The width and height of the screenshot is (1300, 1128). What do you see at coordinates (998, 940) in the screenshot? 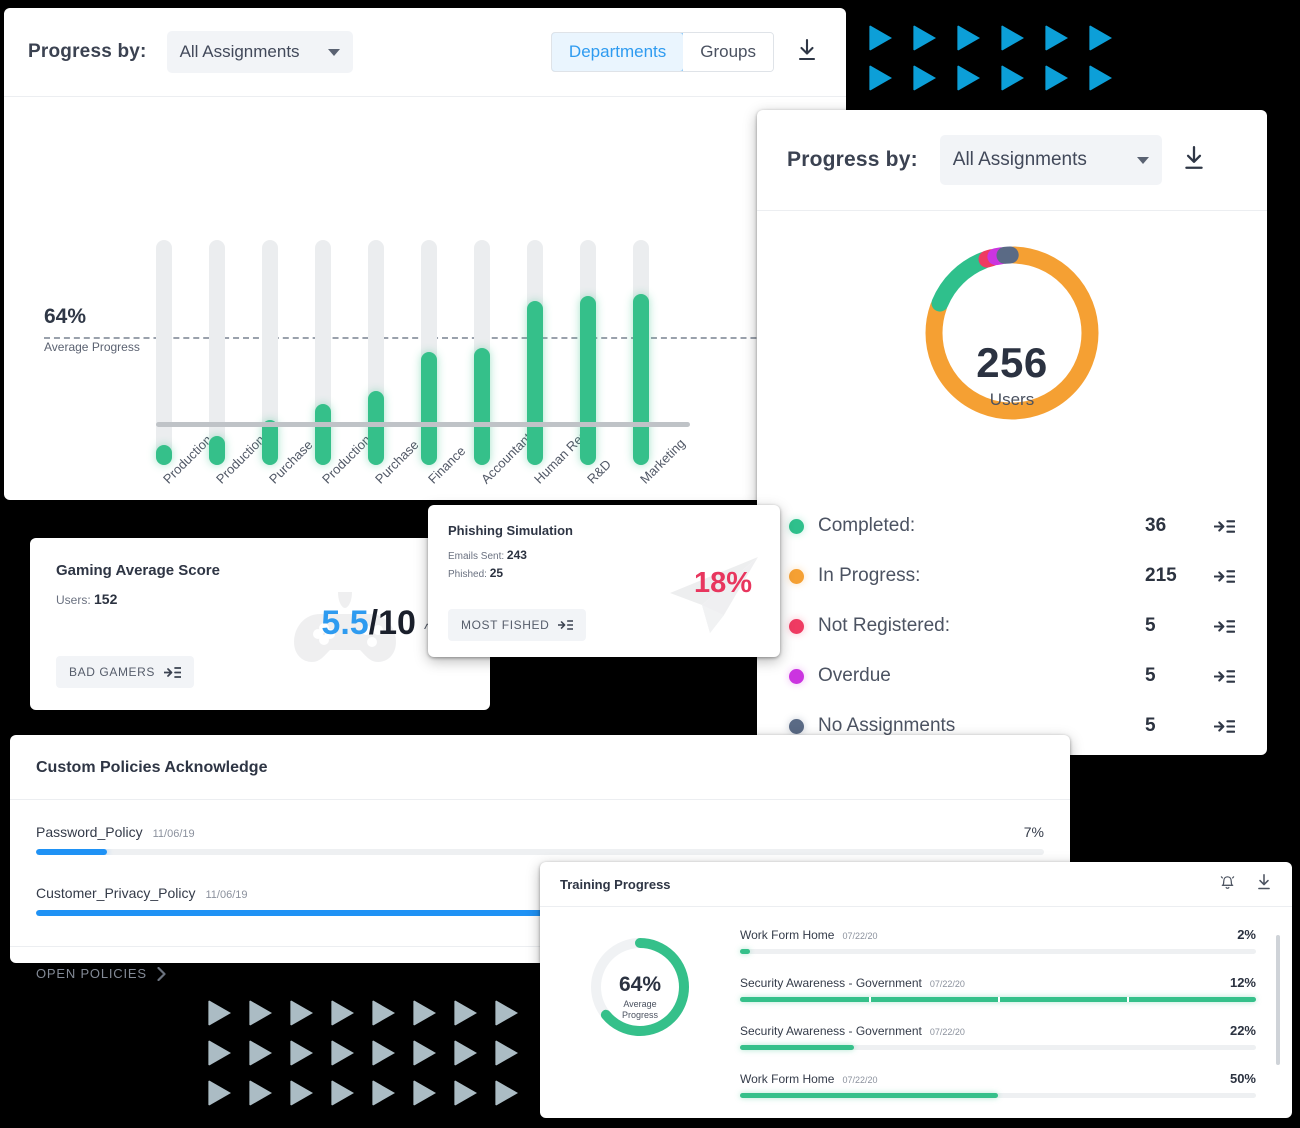
I see `training-row: Work Form Home 07/22/20 2%` at bounding box center [998, 940].